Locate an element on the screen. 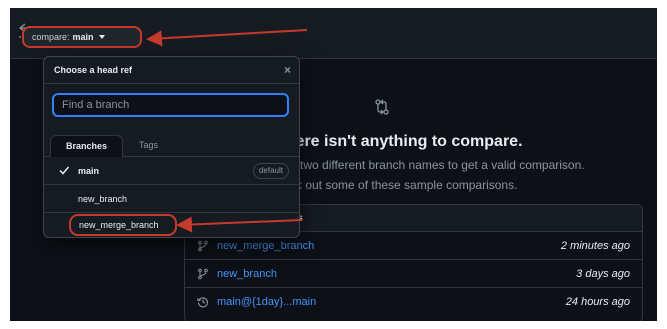 The image size is (667, 329). tab-branches: Branches is located at coordinates (86, 146).